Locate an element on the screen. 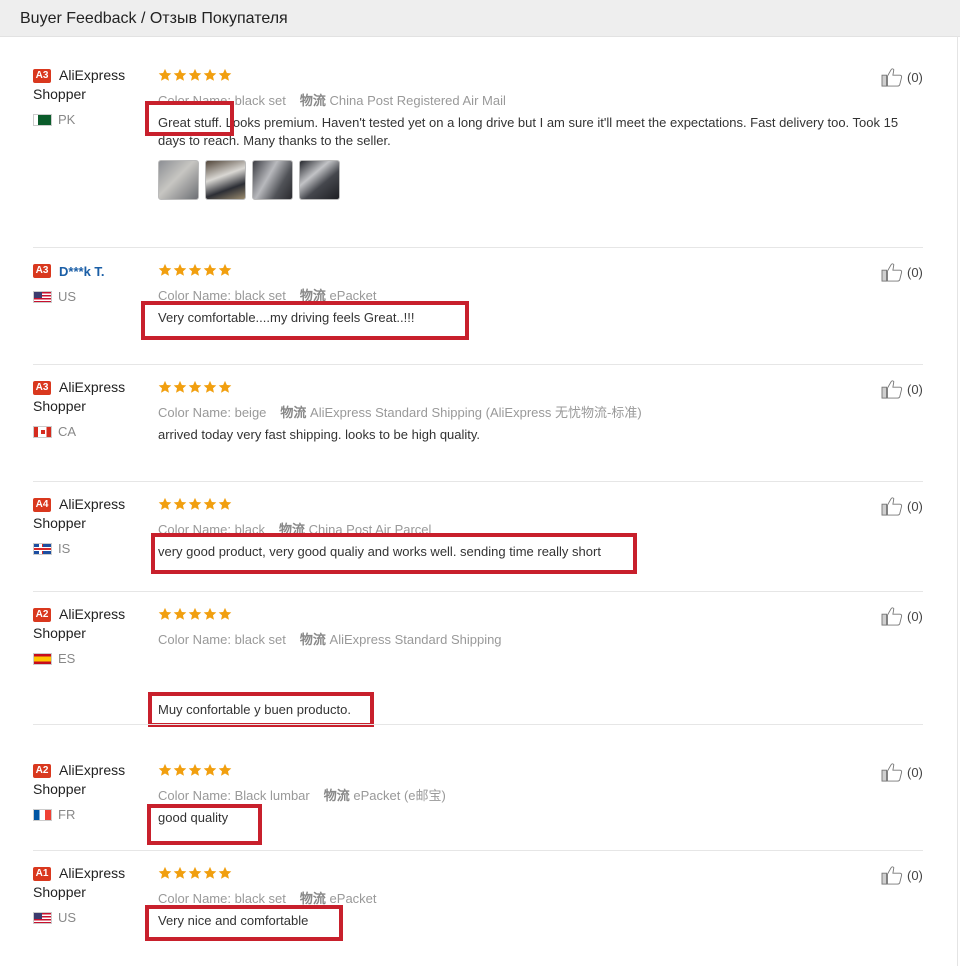 The image size is (960, 966). buyer-country: ES is located at coordinates (67, 658).